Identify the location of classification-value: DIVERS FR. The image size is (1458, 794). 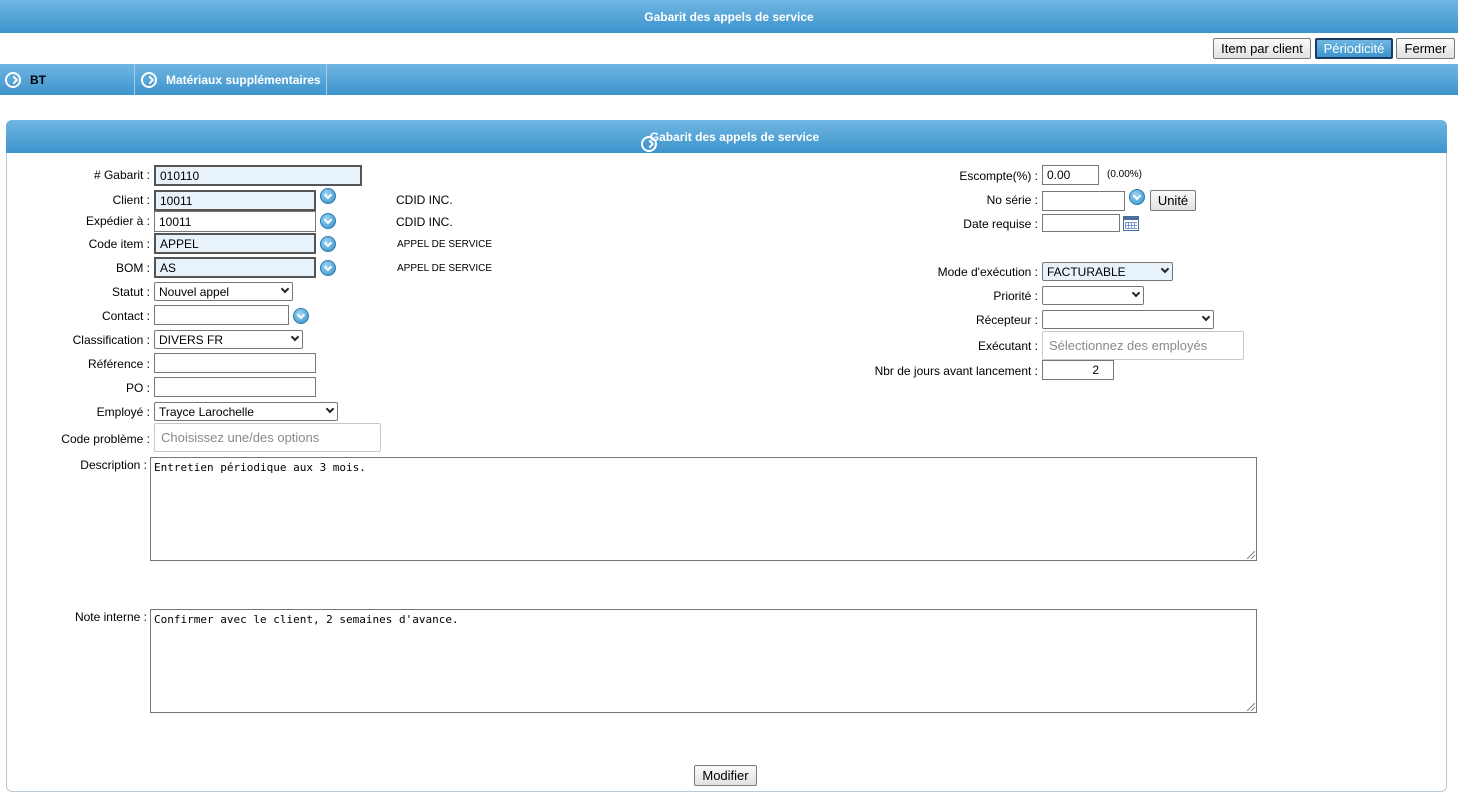
(191, 339).